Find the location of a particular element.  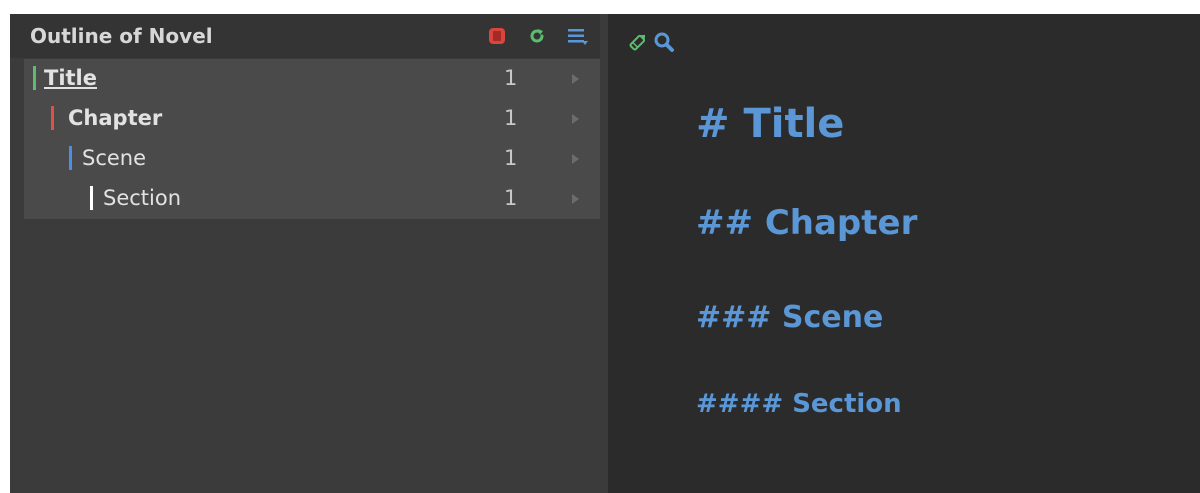

outline-item-label: Title is located at coordinates (71, 78).